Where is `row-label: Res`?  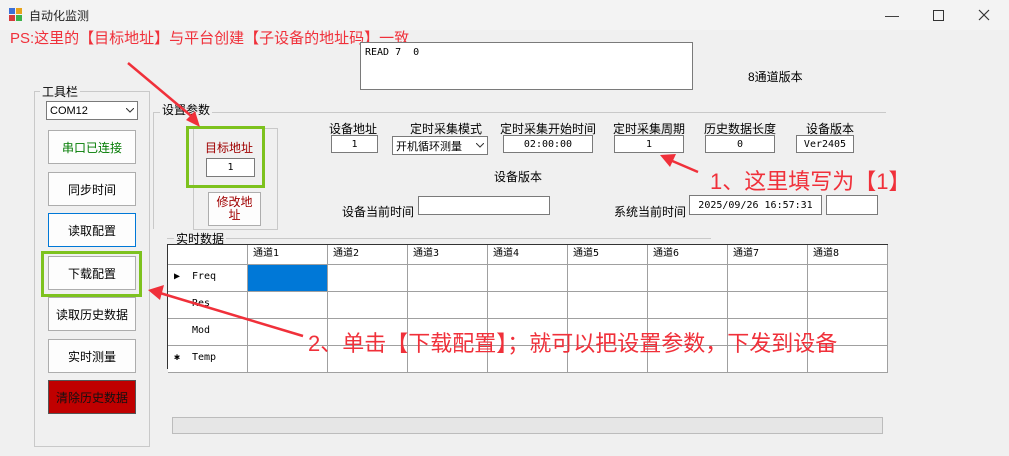
row-label: Res is located at coordinates (201, 303).